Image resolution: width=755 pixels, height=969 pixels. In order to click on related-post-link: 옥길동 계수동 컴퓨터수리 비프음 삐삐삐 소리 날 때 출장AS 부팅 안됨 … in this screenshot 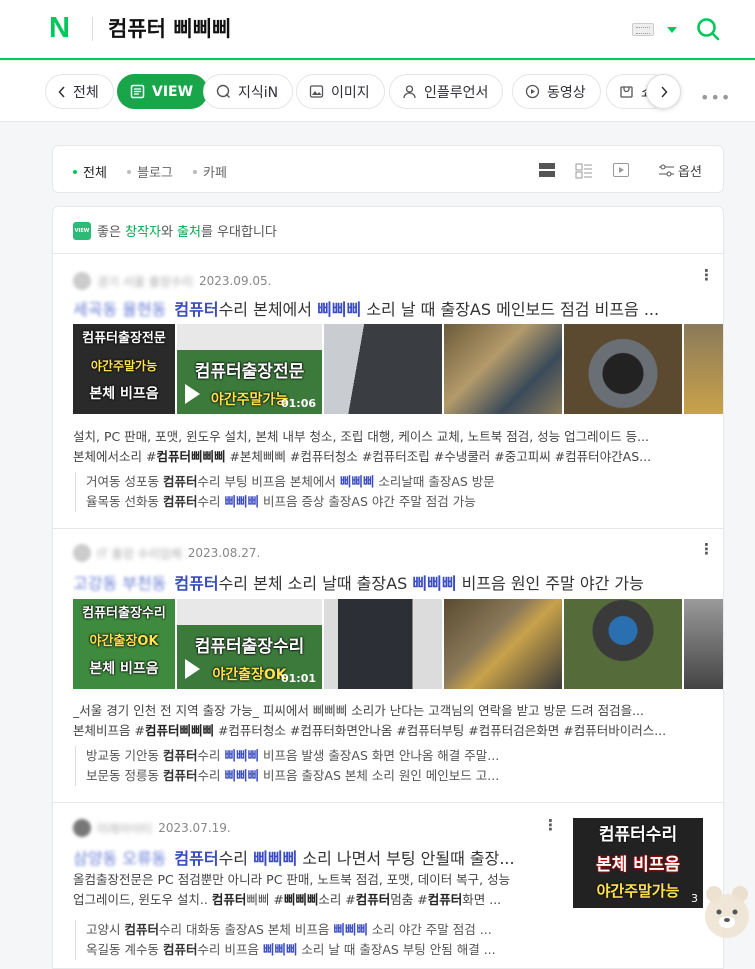, I will do `click(311, 950)`.